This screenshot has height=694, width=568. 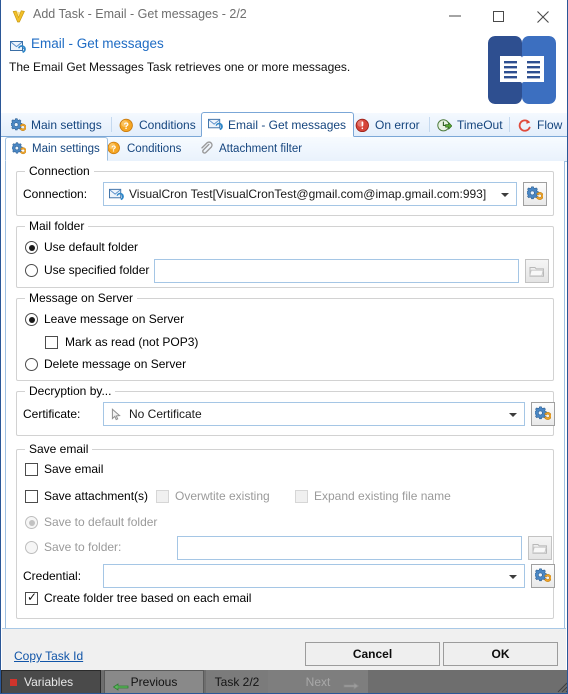 I want to click on save-email-checkbox, so click(x=31, y=469).